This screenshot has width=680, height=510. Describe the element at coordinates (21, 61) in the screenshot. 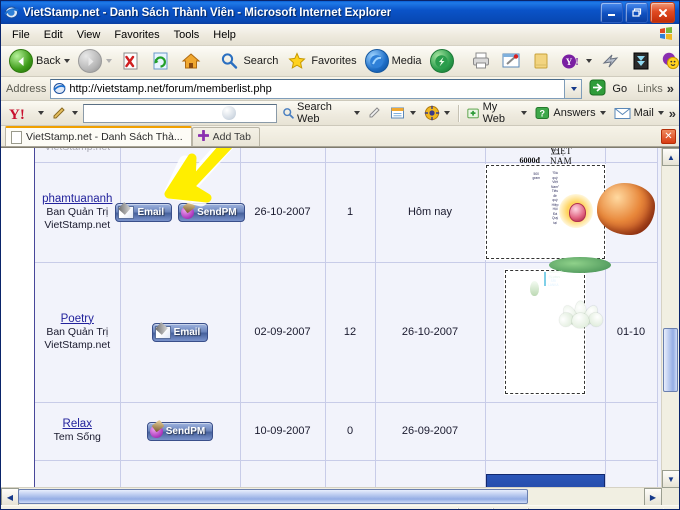

I see `back-arrow-icon` at that location.